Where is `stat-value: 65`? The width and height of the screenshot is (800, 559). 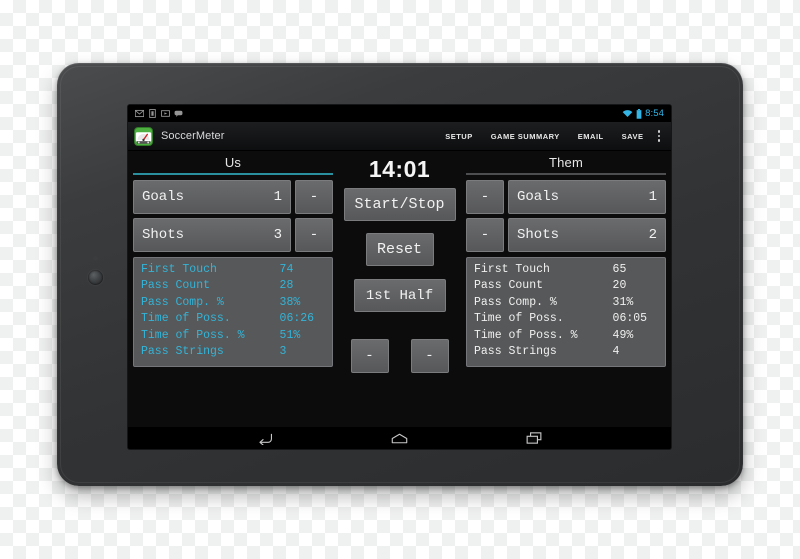
stat-value: 65 is located at coordinates (619, 269).